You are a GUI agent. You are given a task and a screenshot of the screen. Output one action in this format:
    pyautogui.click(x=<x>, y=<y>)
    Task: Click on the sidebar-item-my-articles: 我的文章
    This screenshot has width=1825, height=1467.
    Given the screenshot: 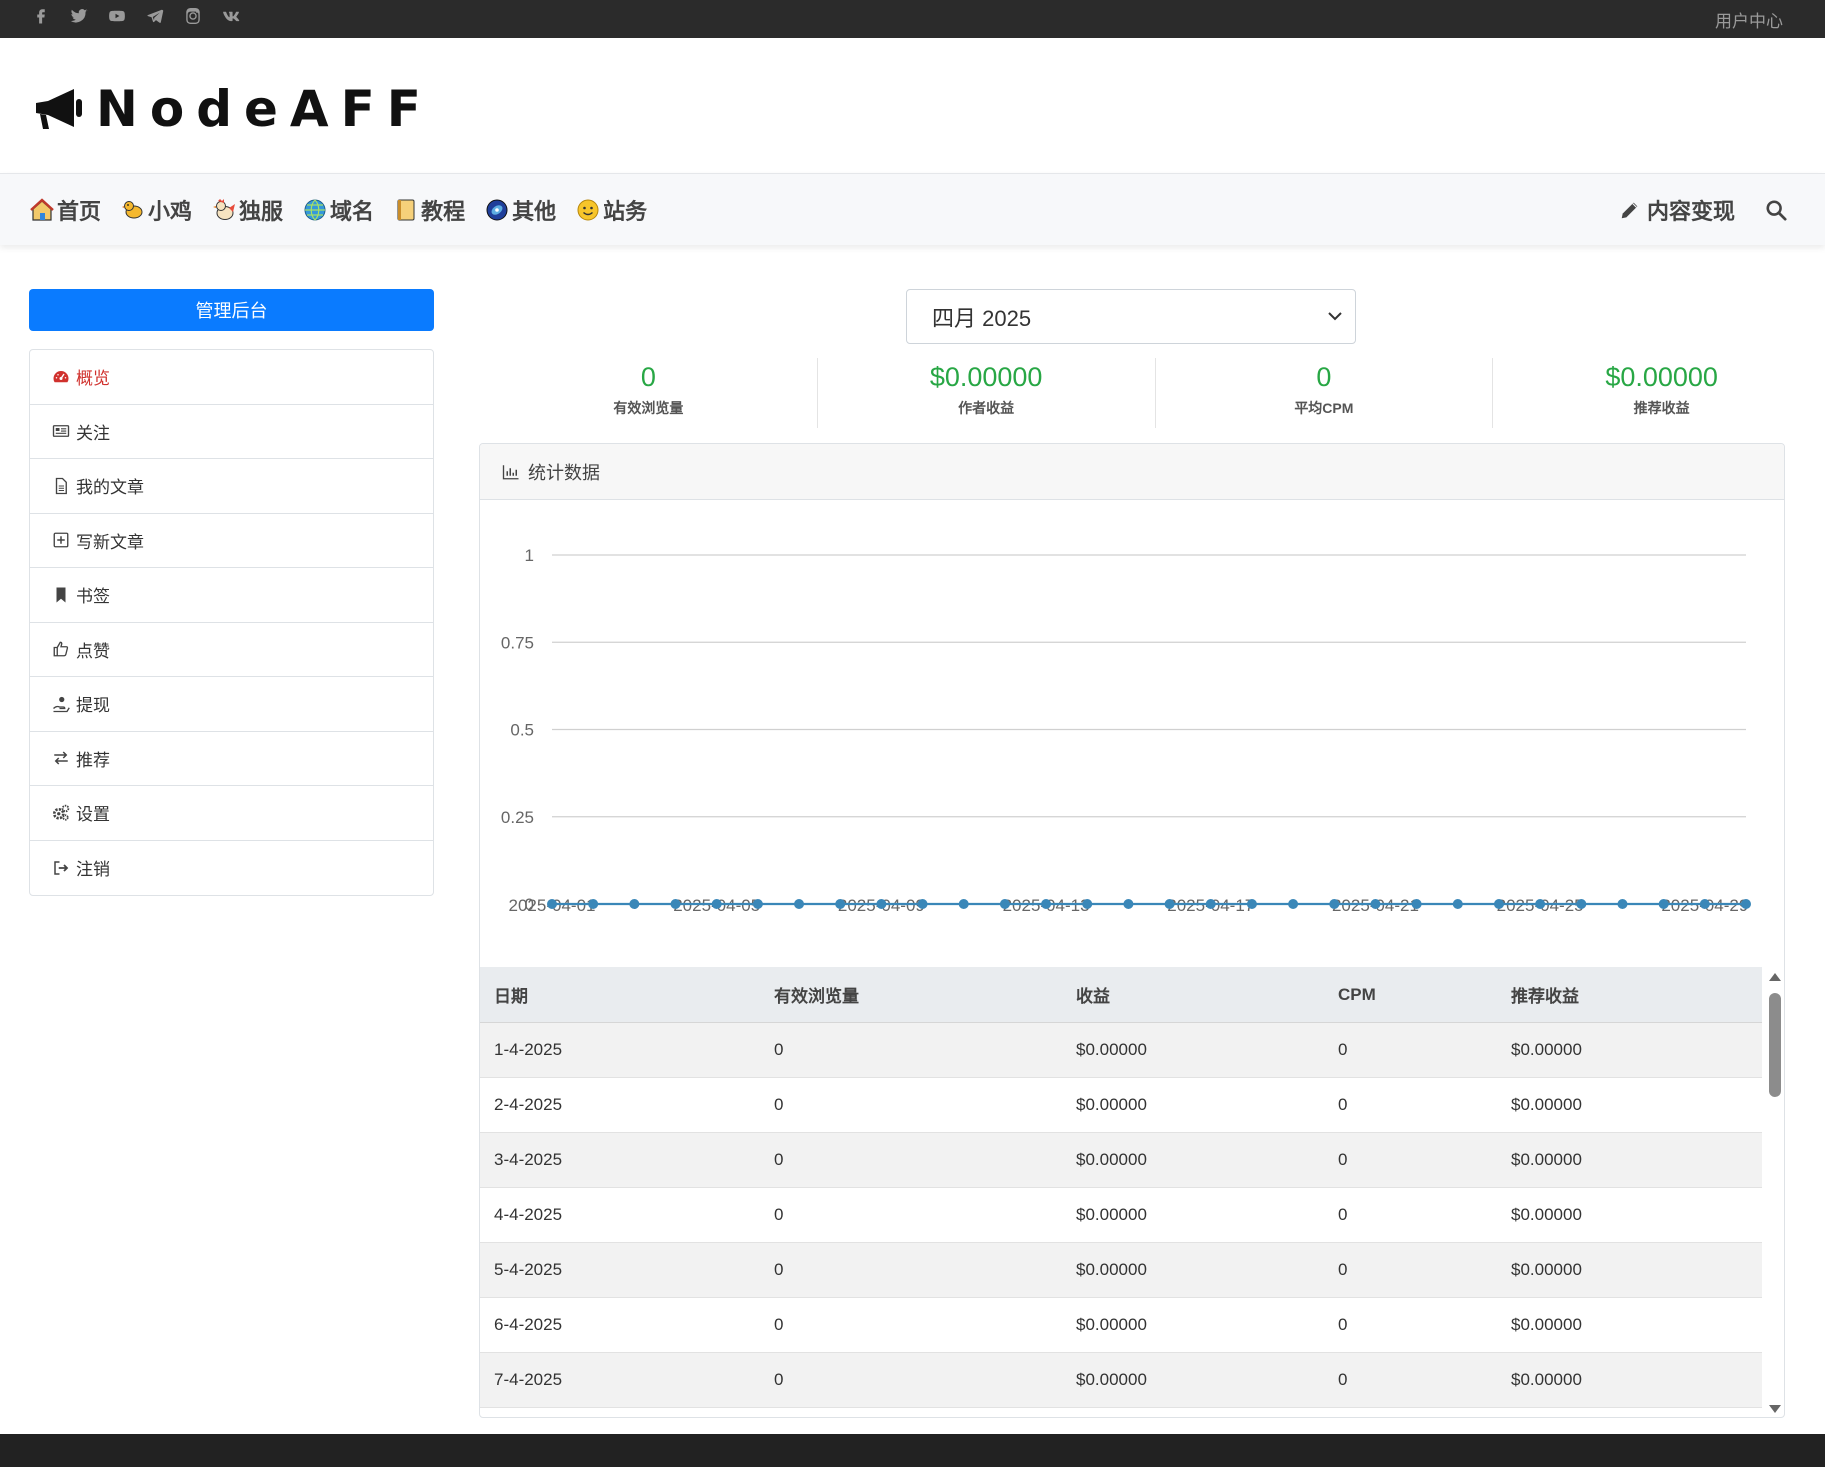 What is the action you would take?
    pyautogui.click(x=231, y=486)
    